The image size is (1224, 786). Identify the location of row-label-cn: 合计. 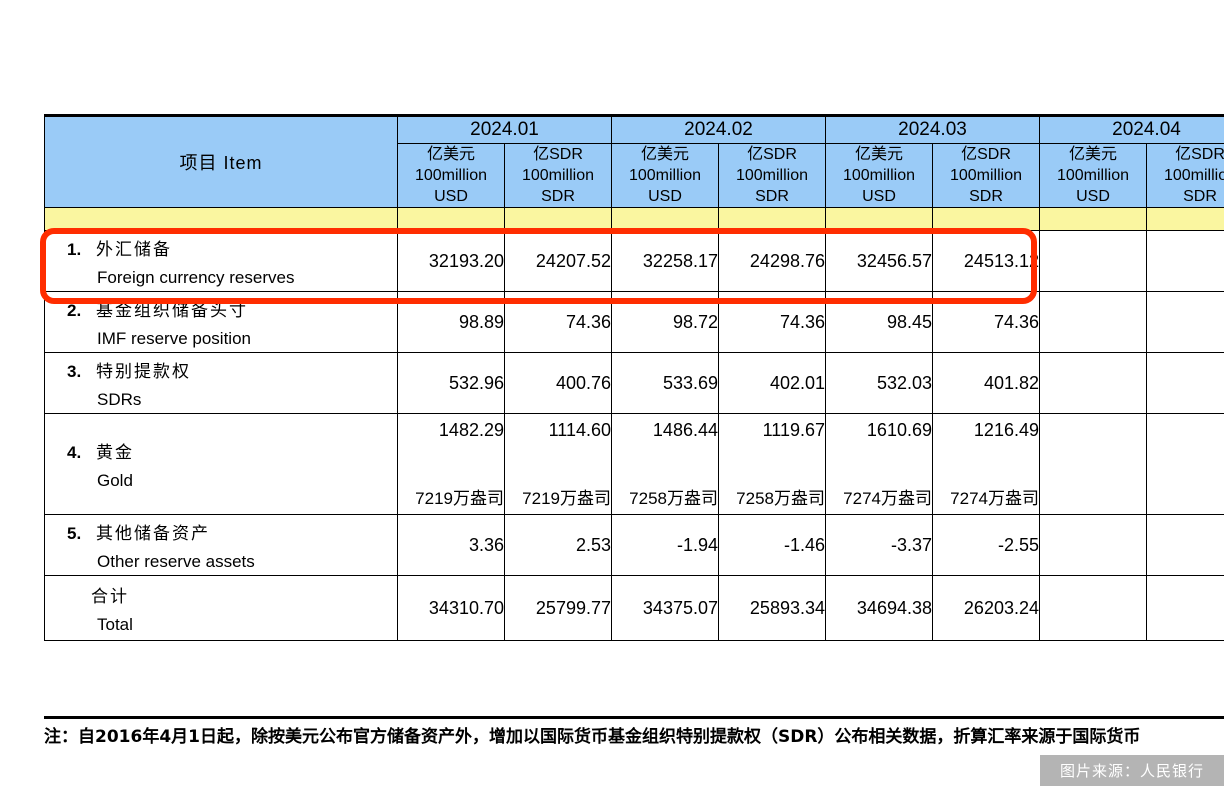
(221, 594).